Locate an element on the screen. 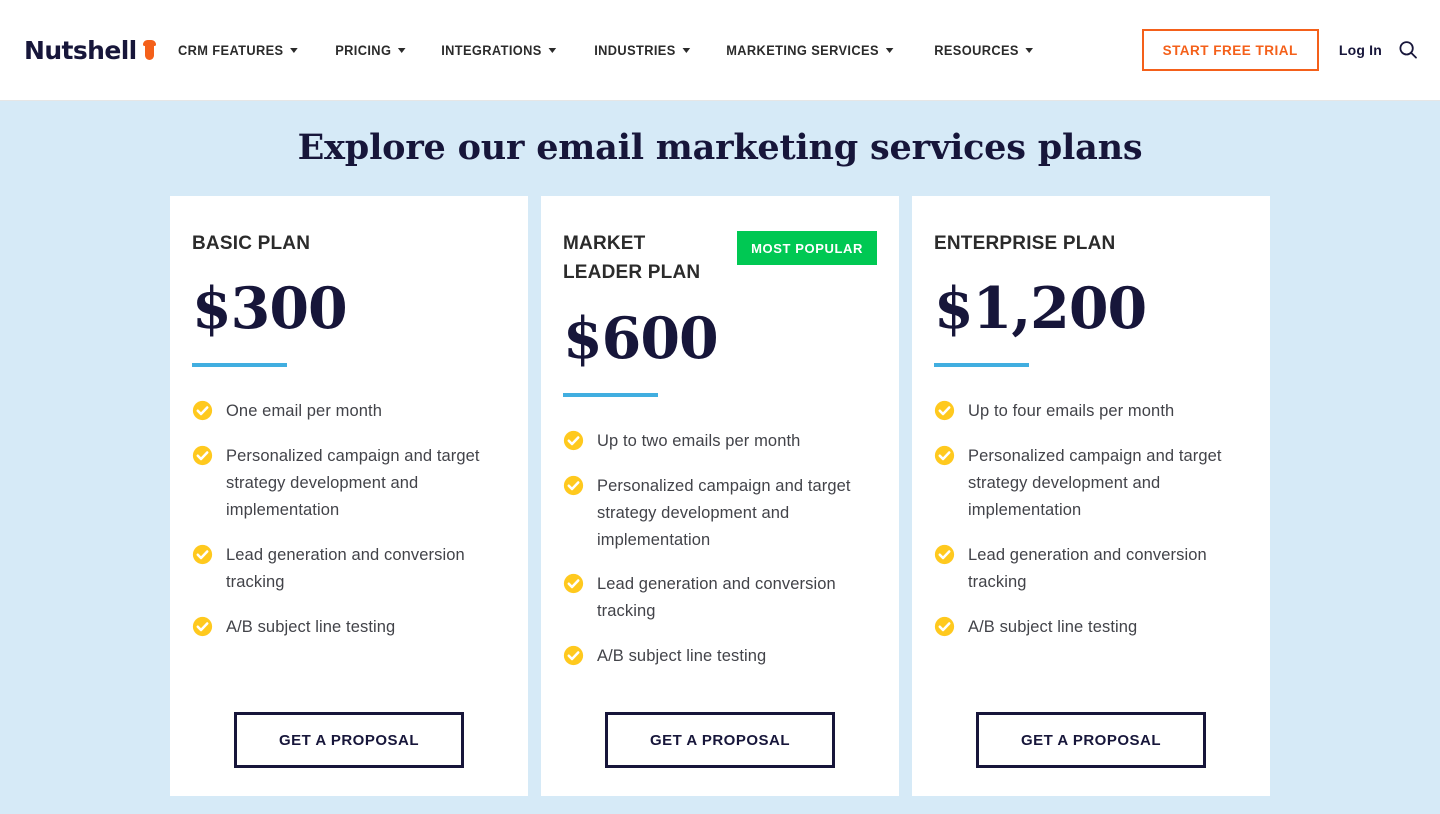 Image resolution: width=1440 pixels, height=814 pixels. nav-item-pricing: PRICING is located at coordinates (370, 50).